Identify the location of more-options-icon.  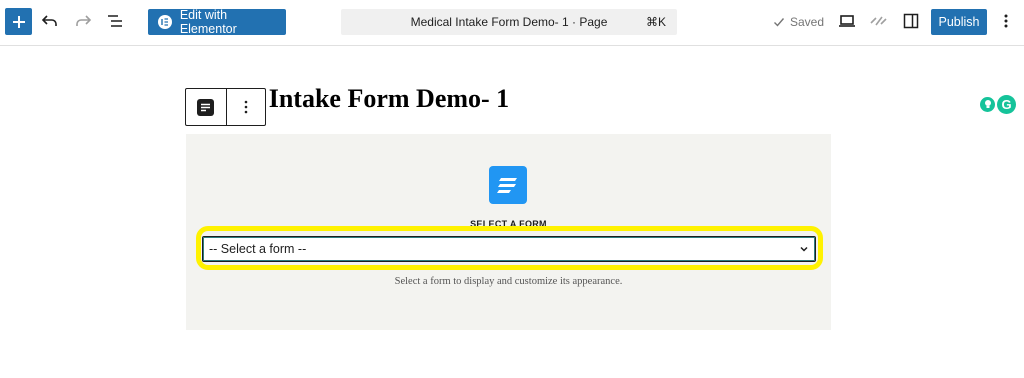
(1006, 21).